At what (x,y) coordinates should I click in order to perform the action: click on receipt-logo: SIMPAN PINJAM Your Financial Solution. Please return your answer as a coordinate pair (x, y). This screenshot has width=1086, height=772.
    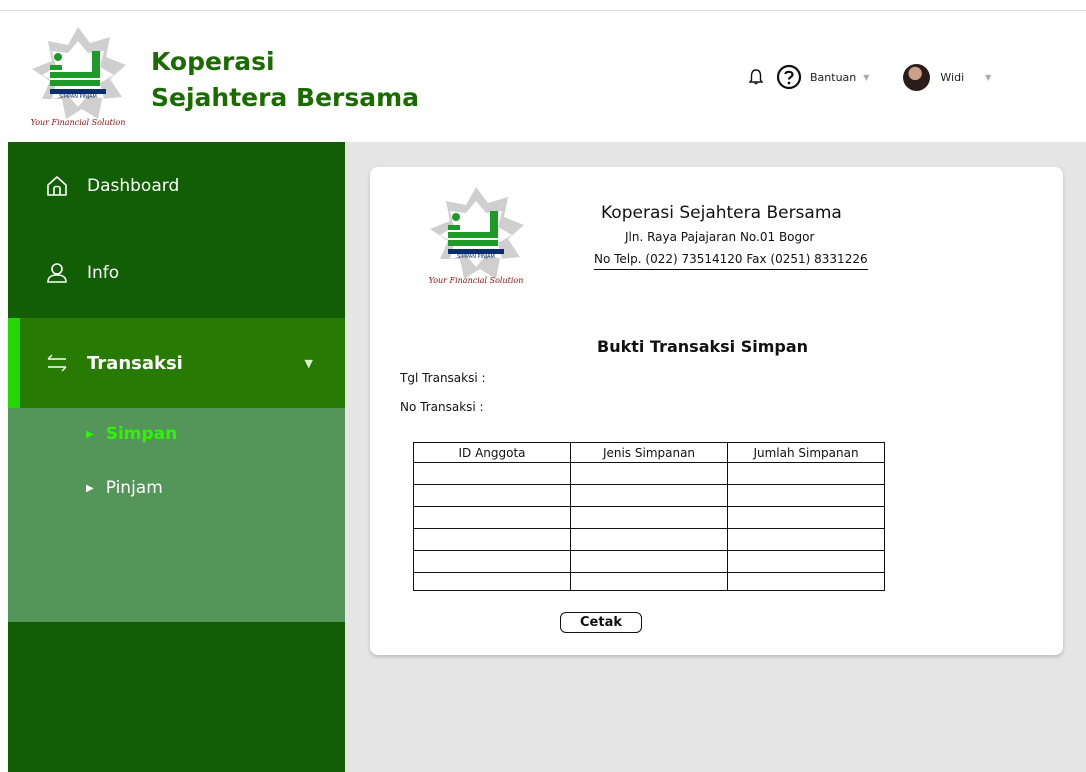
    Looking at the image, I should click on (476, 237).